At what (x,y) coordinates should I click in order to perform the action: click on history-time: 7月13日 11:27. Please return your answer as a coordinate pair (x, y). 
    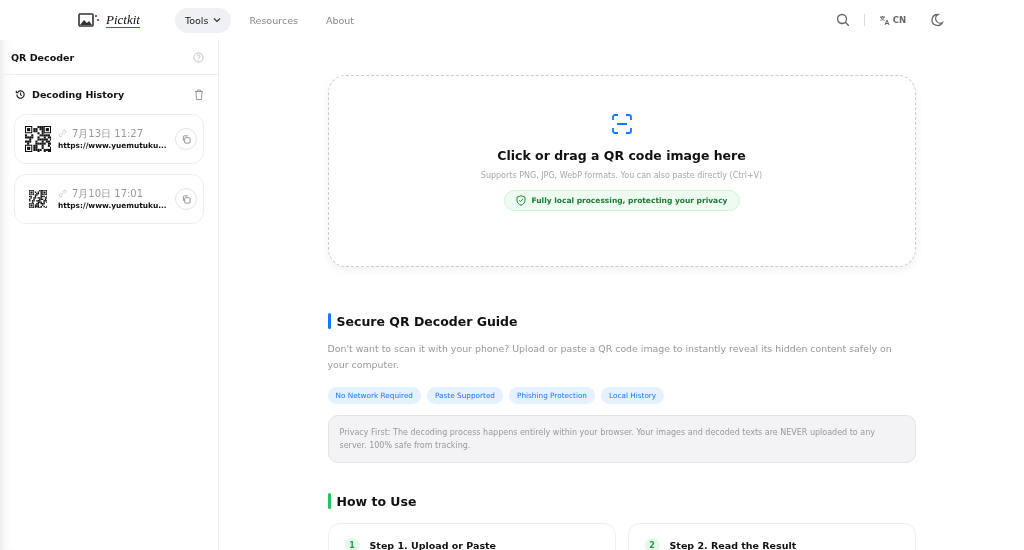
    Looking at the image, I should click on (108, 133).